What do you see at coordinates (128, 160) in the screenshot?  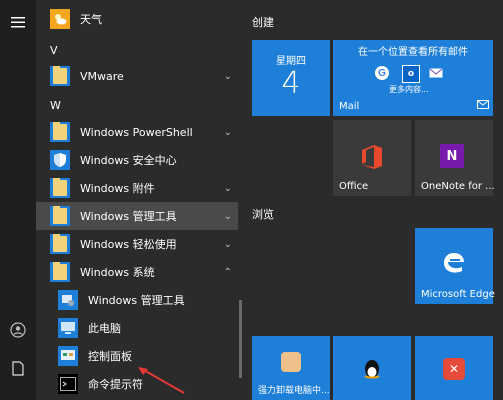 I see `list-item-label: Windows 安全中心` at bounding box center [128, 160].